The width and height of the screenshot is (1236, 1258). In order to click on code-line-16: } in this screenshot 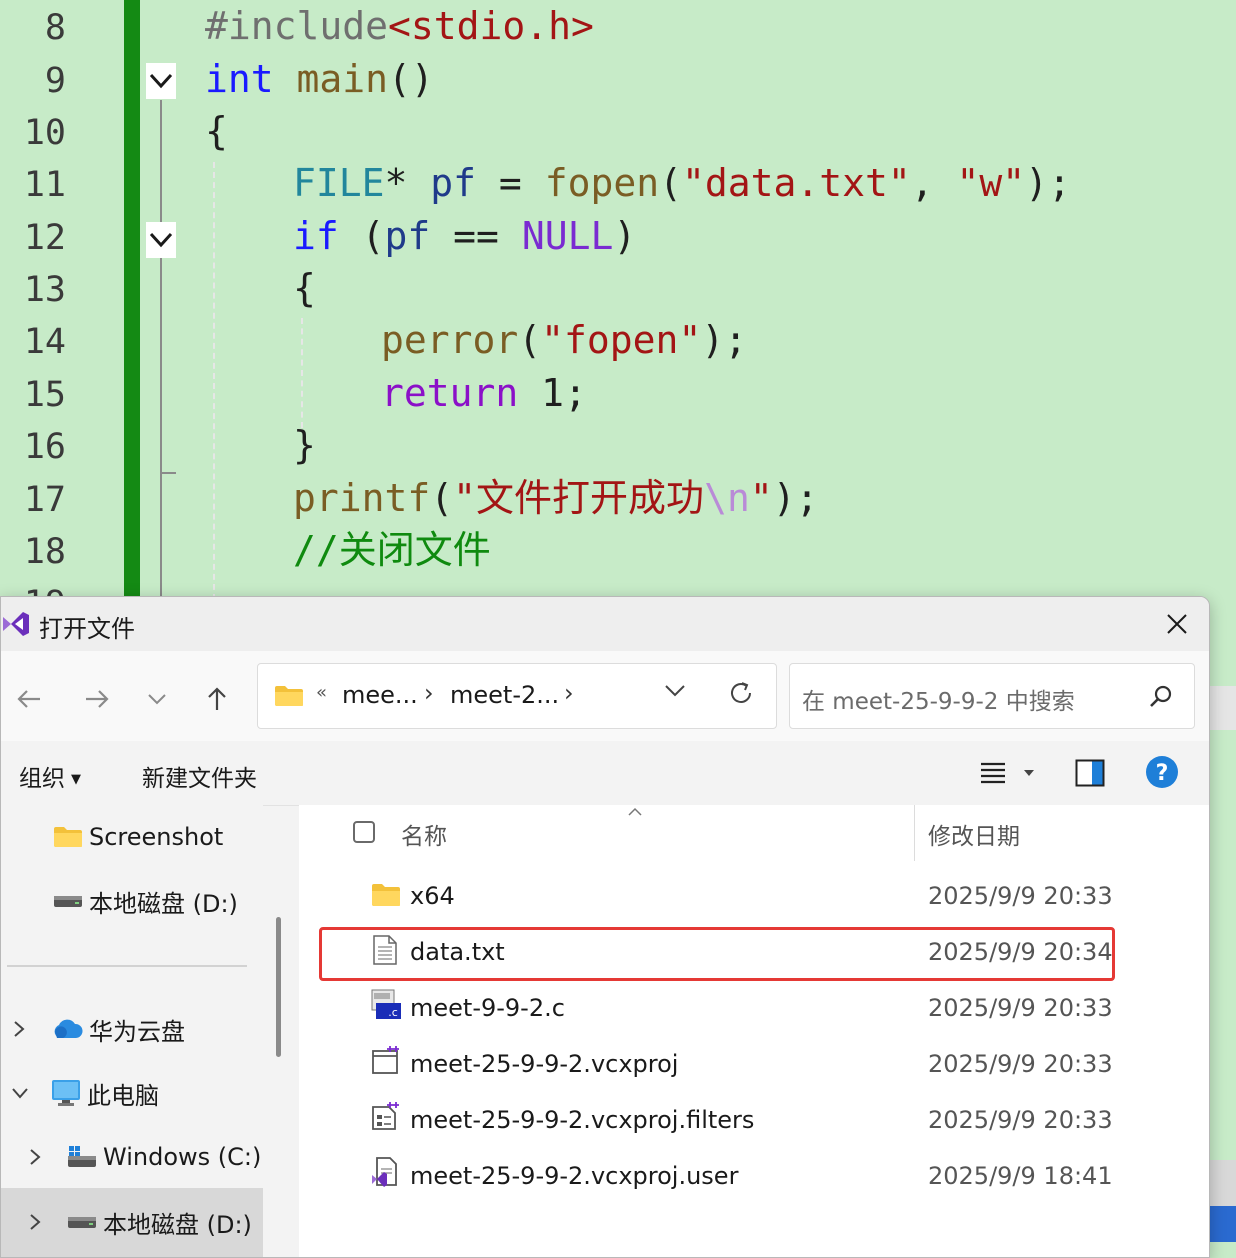, I will do `click(304, 445)`.